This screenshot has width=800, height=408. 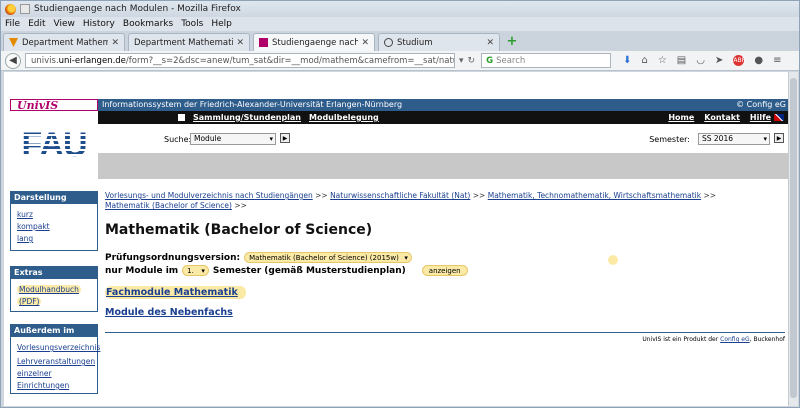 I want to click on nav-sammlung-link: Sammlung/Stundenplan, so click(x=247, y=117).